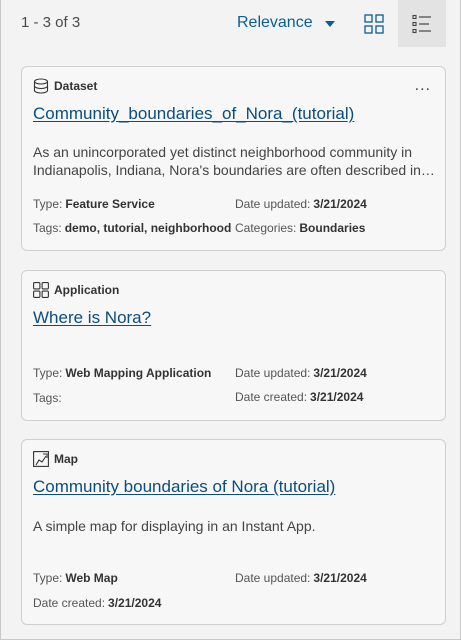 The width and height of the screenshot is (461, 640). I want to click on meta-type-value: Web Mapping Application, so click(138, 373).